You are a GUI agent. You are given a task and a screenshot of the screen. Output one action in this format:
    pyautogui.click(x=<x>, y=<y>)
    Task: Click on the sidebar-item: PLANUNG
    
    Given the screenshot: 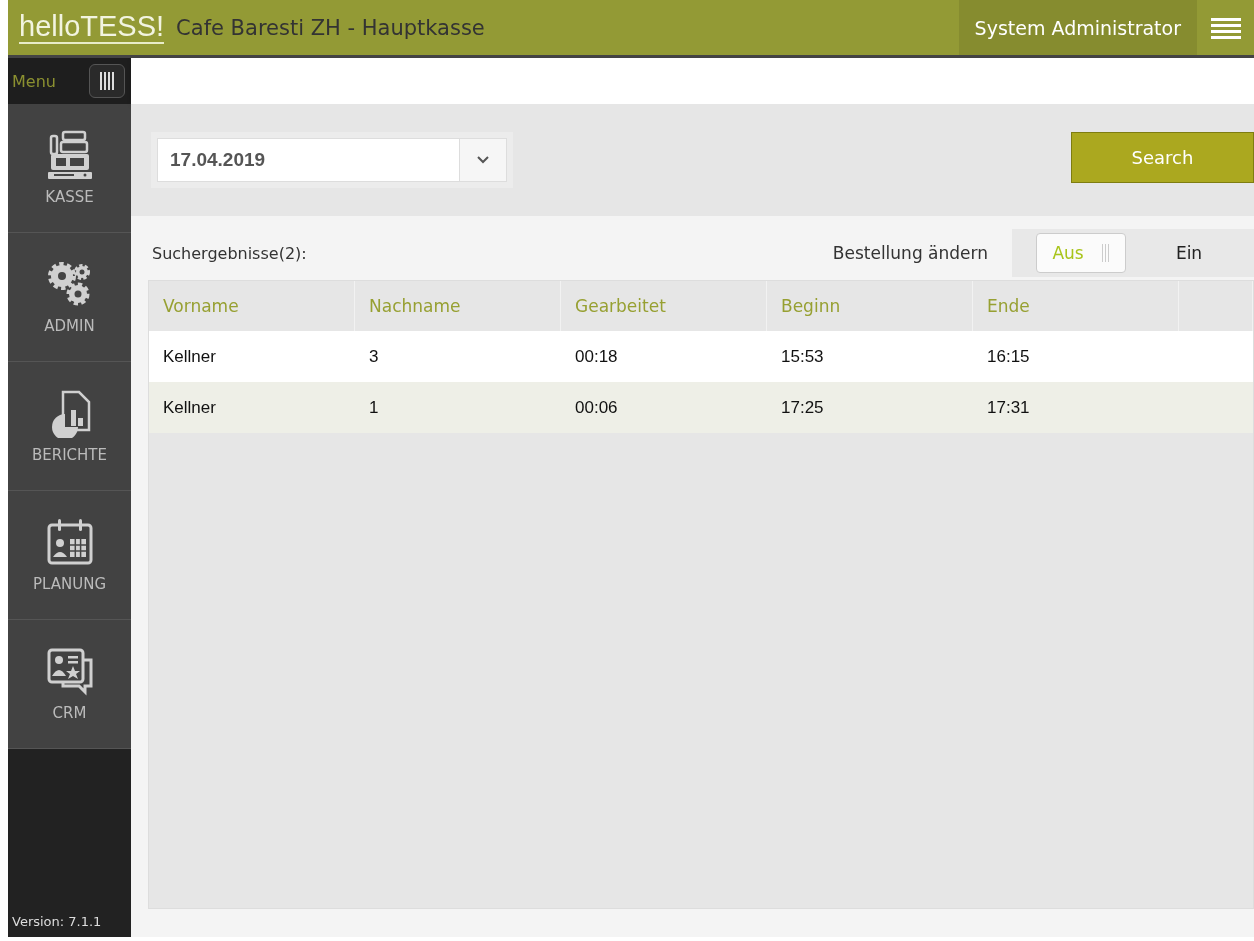 What is the action you would take?
    pyautogui.click(x=69, y=555)
    